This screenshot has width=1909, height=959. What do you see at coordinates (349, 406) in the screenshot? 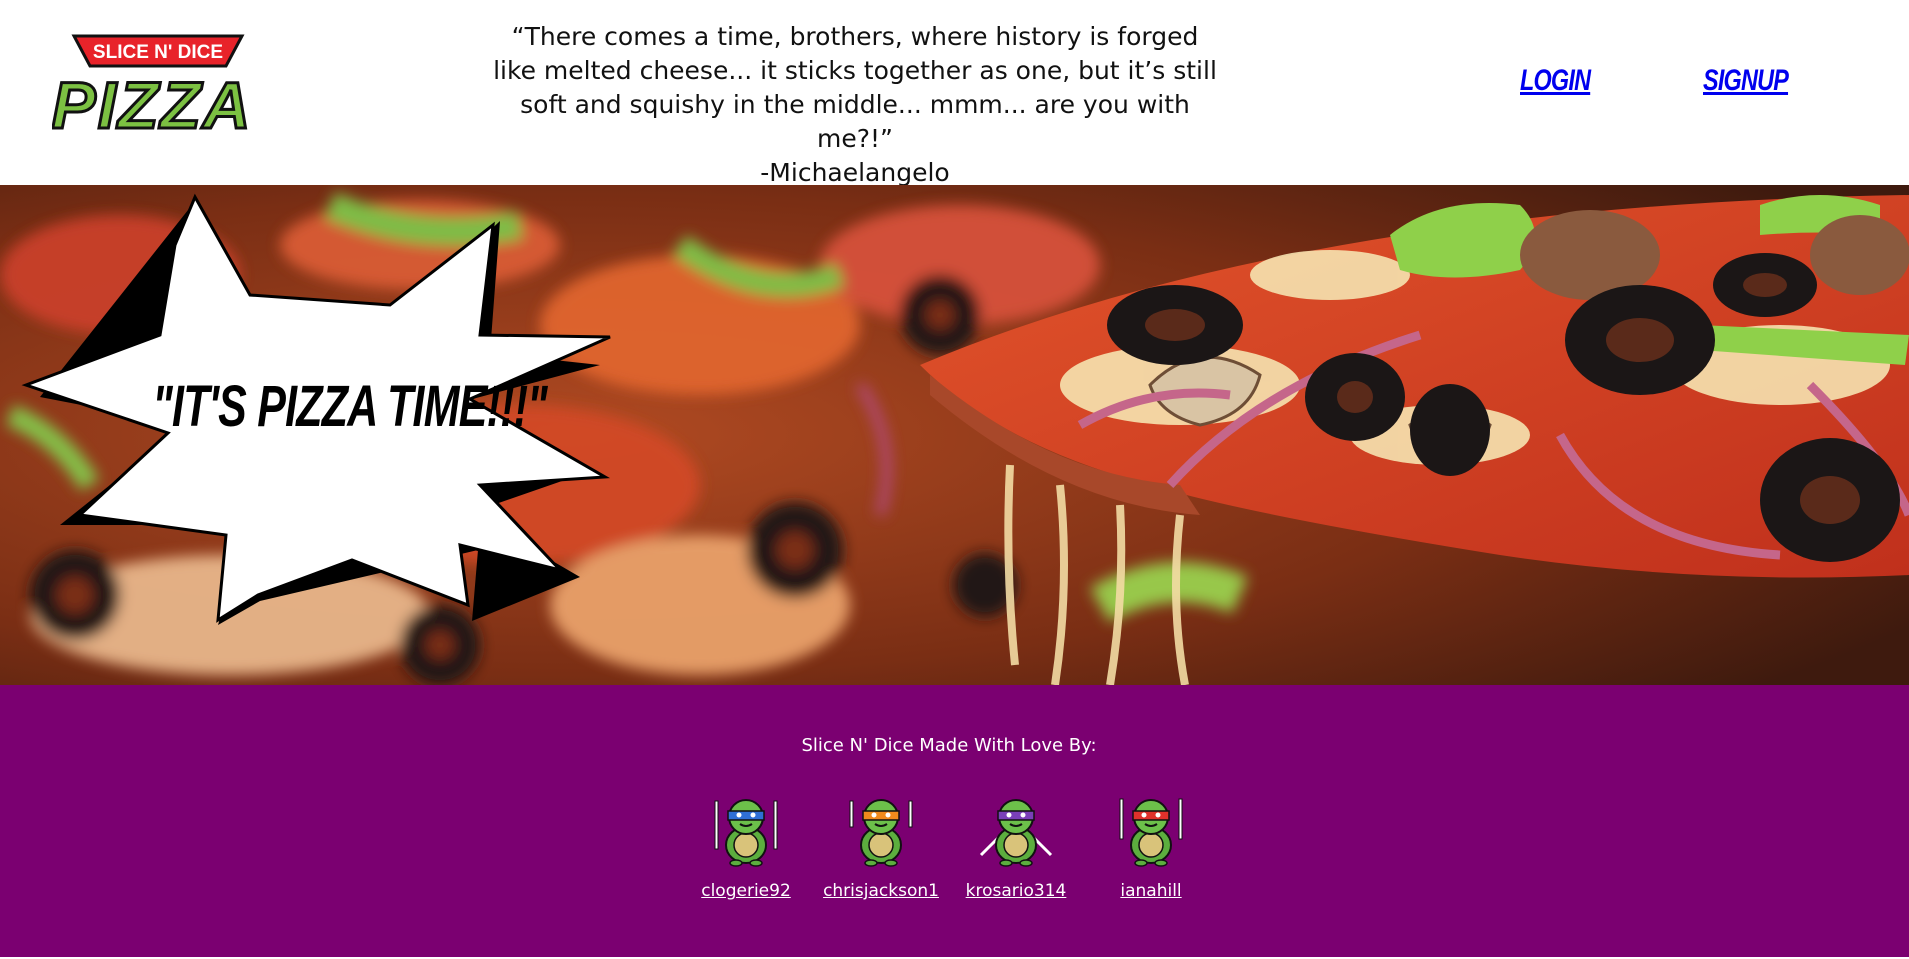
I see `pizza-time-tagline: "IT'S PIZZA TIME!!!"` at bounding box center [349, 406].